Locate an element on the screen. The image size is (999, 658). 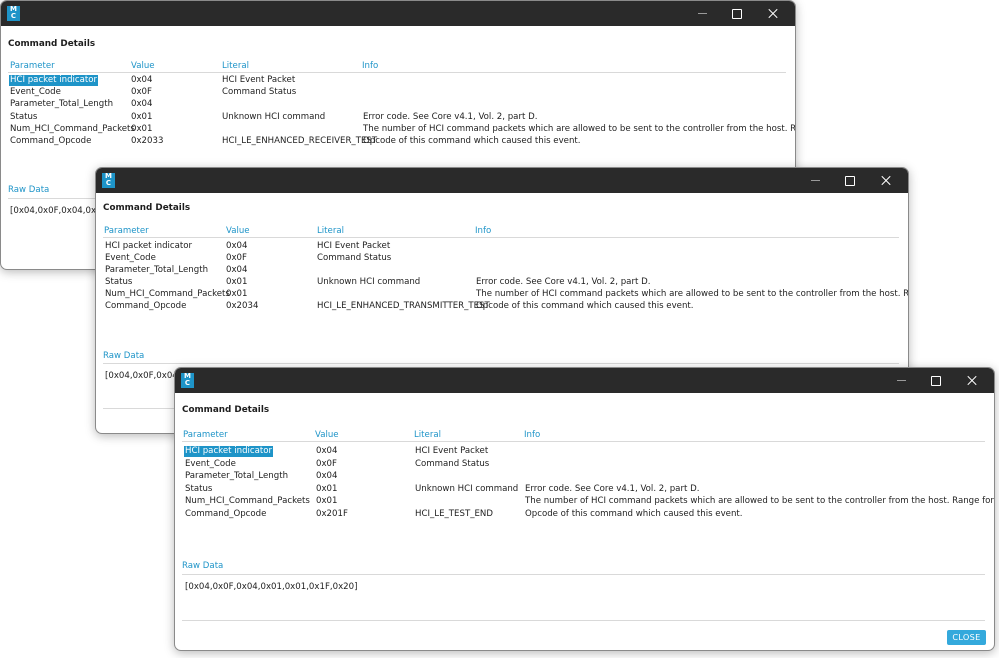
raw-data-value: [0x04,0x0F,0x04,0x01,0x01,0x1F,0x20] is located at coordinates (271, 587).